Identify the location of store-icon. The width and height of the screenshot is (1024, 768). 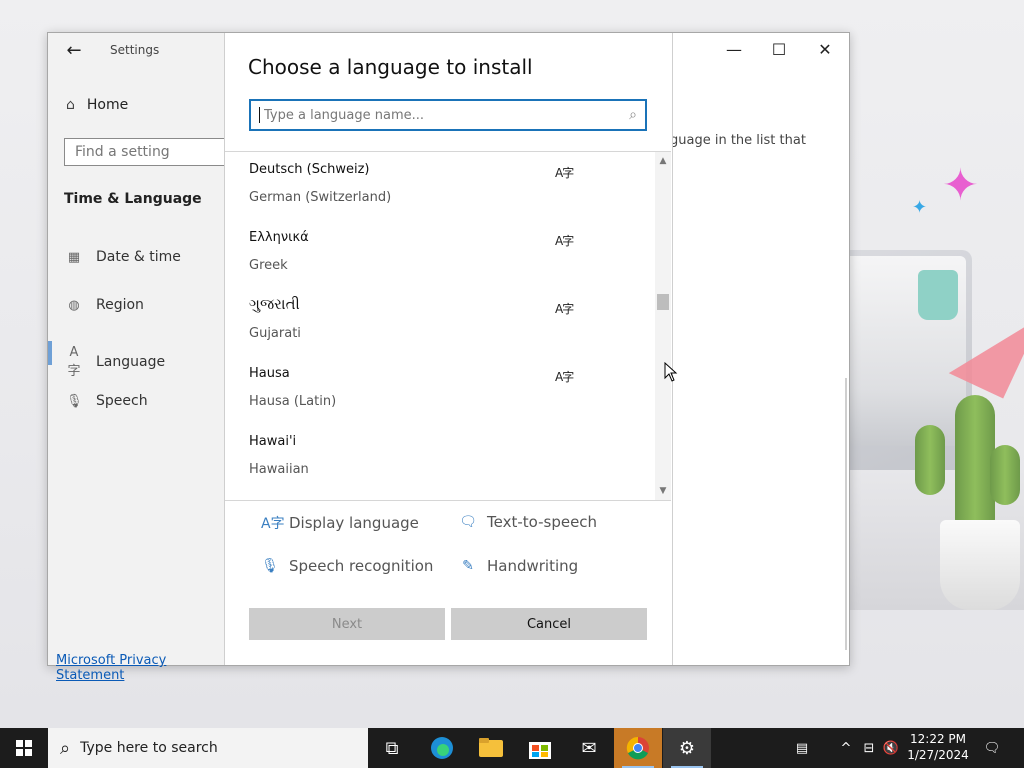
(540, 748).